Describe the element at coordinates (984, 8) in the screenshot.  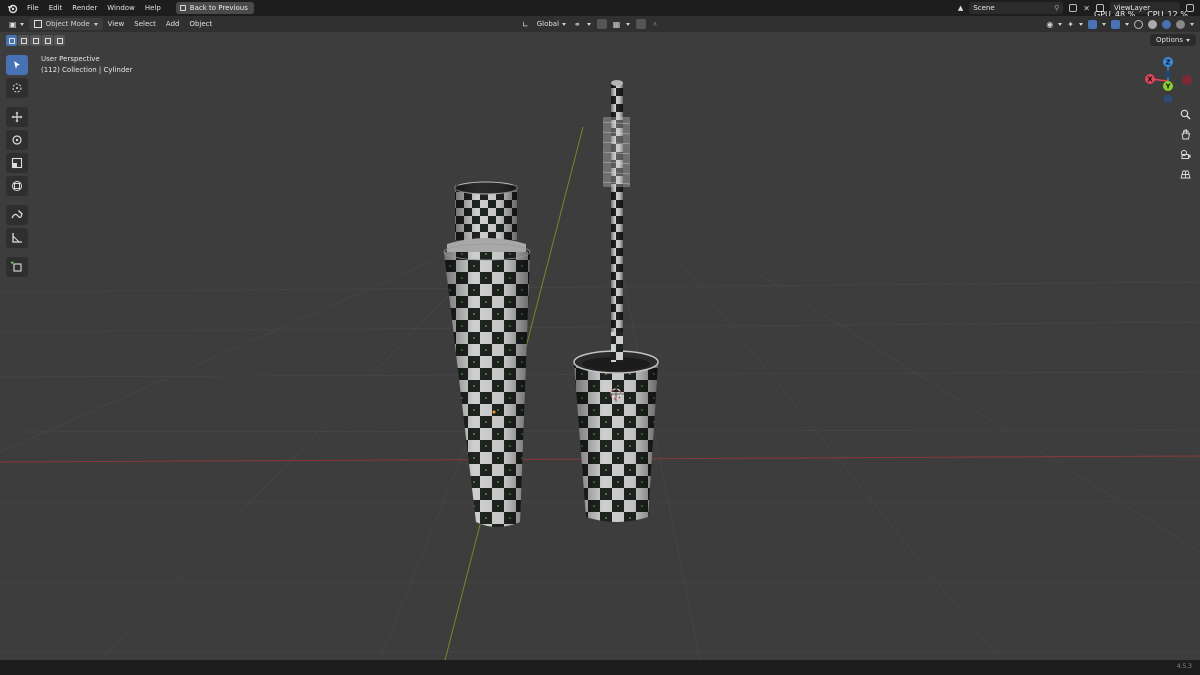
I see `scene-name: Scene` at that location.